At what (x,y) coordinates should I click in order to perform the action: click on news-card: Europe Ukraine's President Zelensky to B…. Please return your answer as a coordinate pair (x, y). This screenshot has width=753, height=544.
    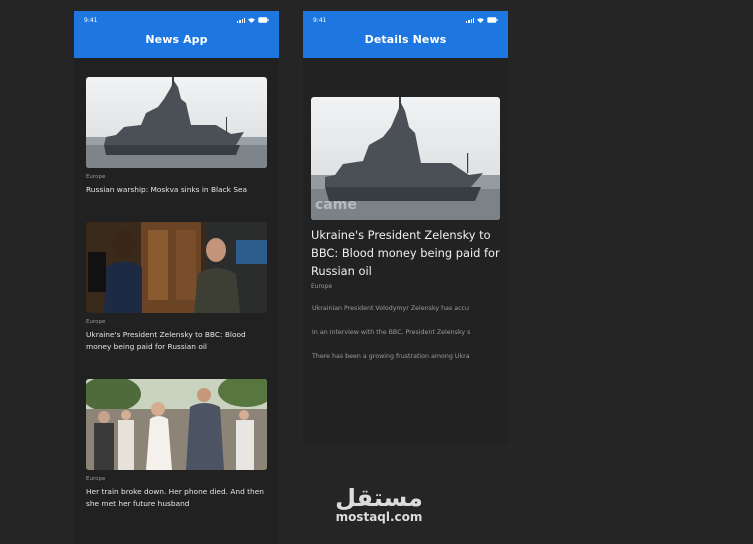
    Looking at the image, I should click on (176, 287).